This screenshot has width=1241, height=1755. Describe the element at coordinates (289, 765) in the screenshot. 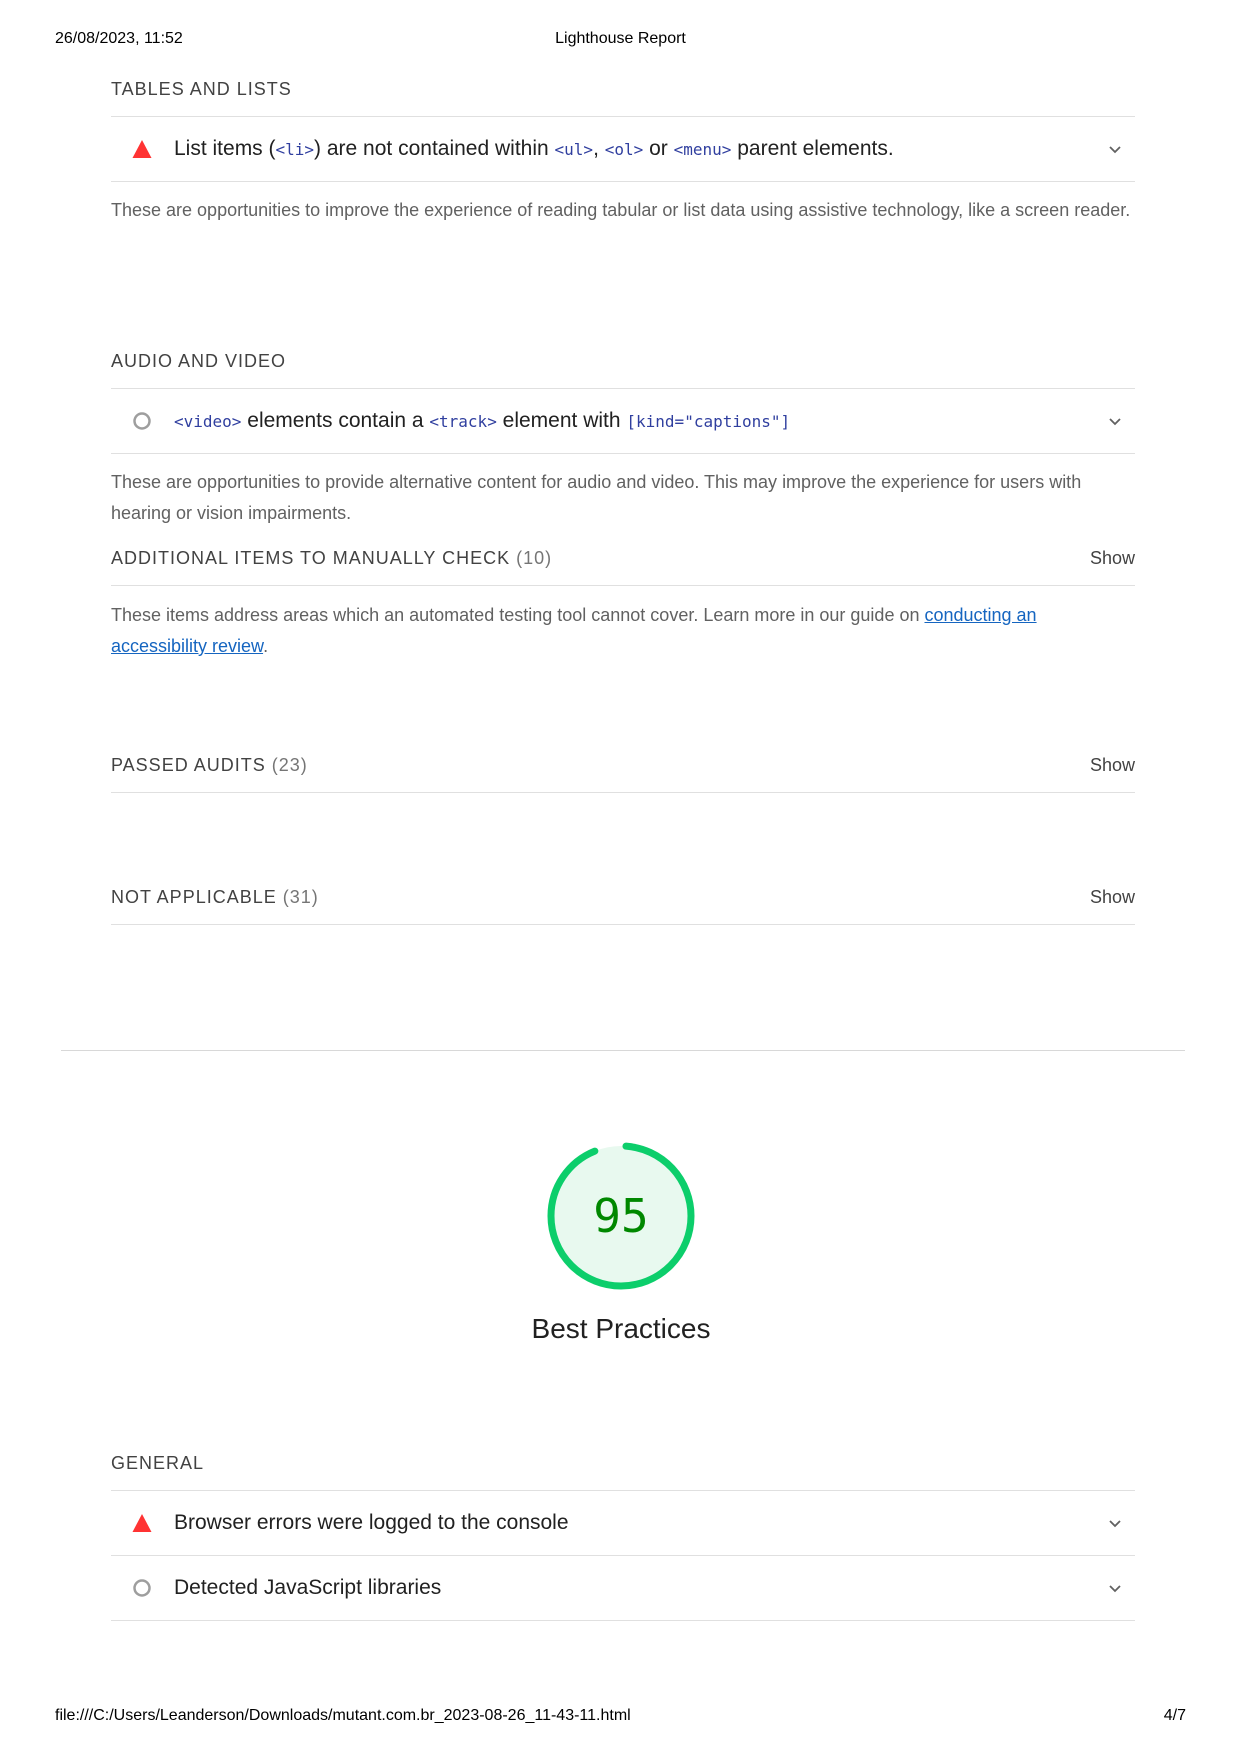

I see `group-count: (23)` at that location.